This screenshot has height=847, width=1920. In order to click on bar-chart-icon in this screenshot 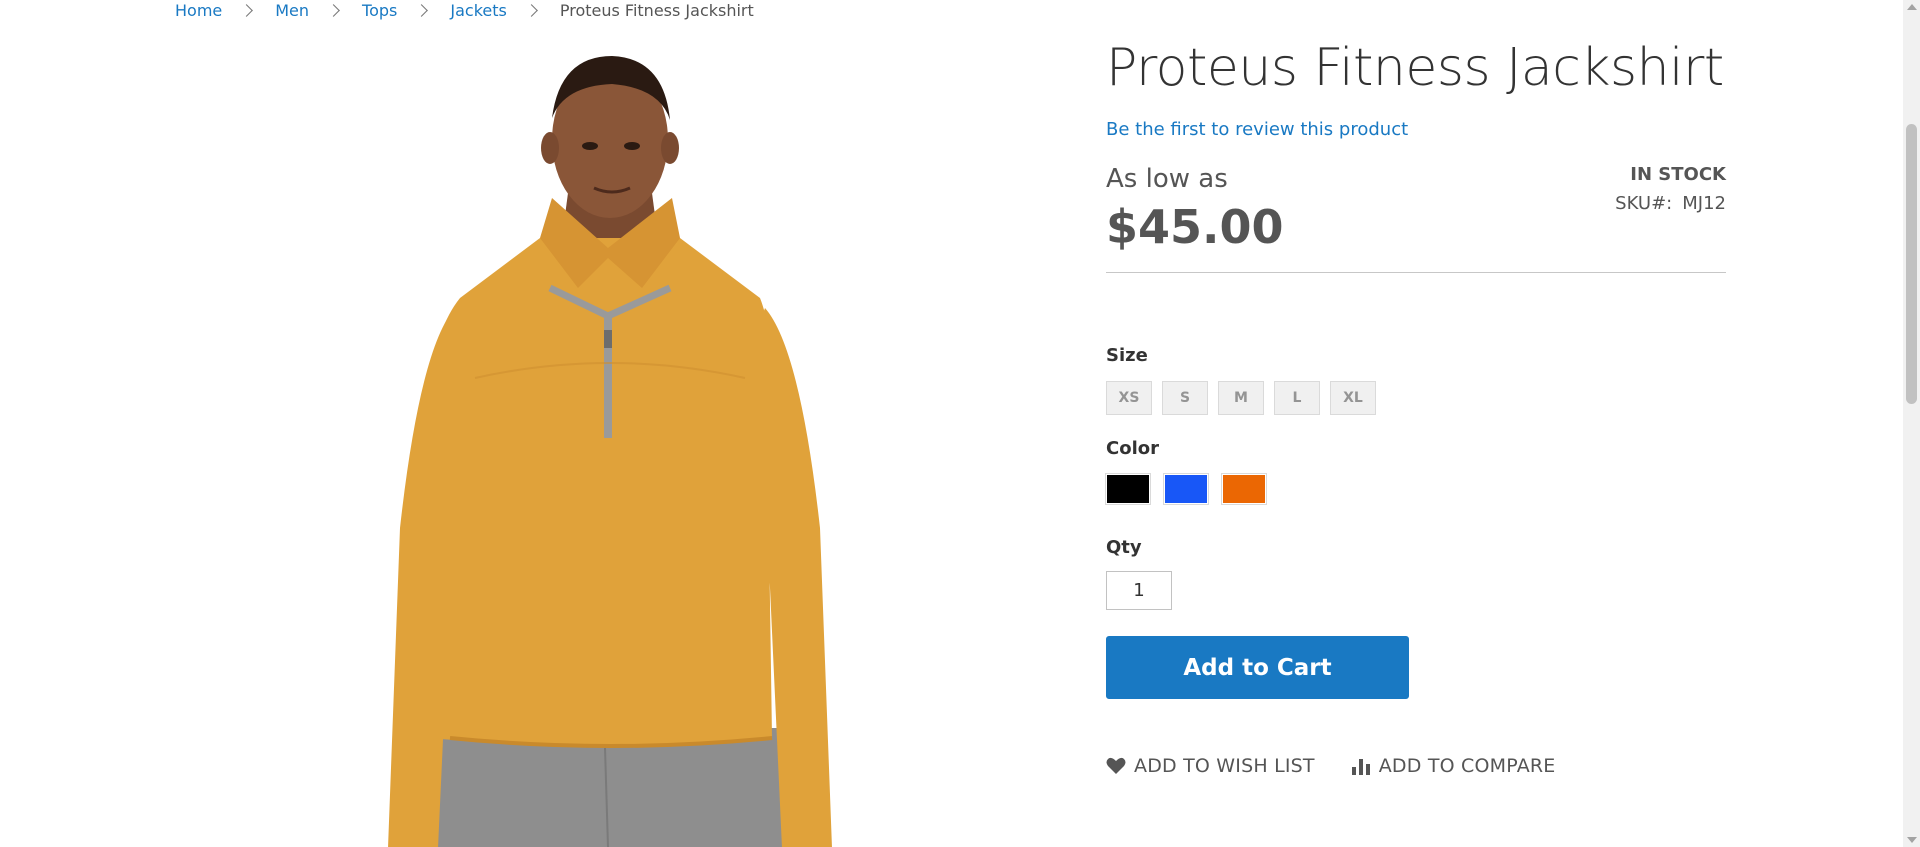, I will do `click(1360, 767)`.